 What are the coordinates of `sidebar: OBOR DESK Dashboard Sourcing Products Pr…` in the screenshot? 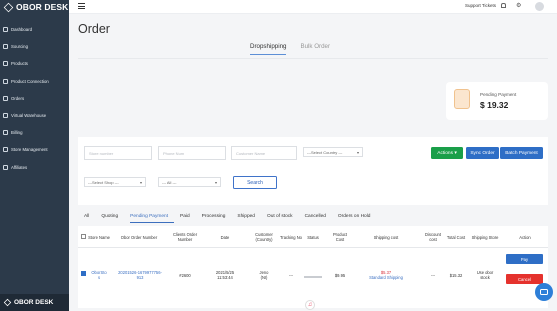 It's located at (34, 155).